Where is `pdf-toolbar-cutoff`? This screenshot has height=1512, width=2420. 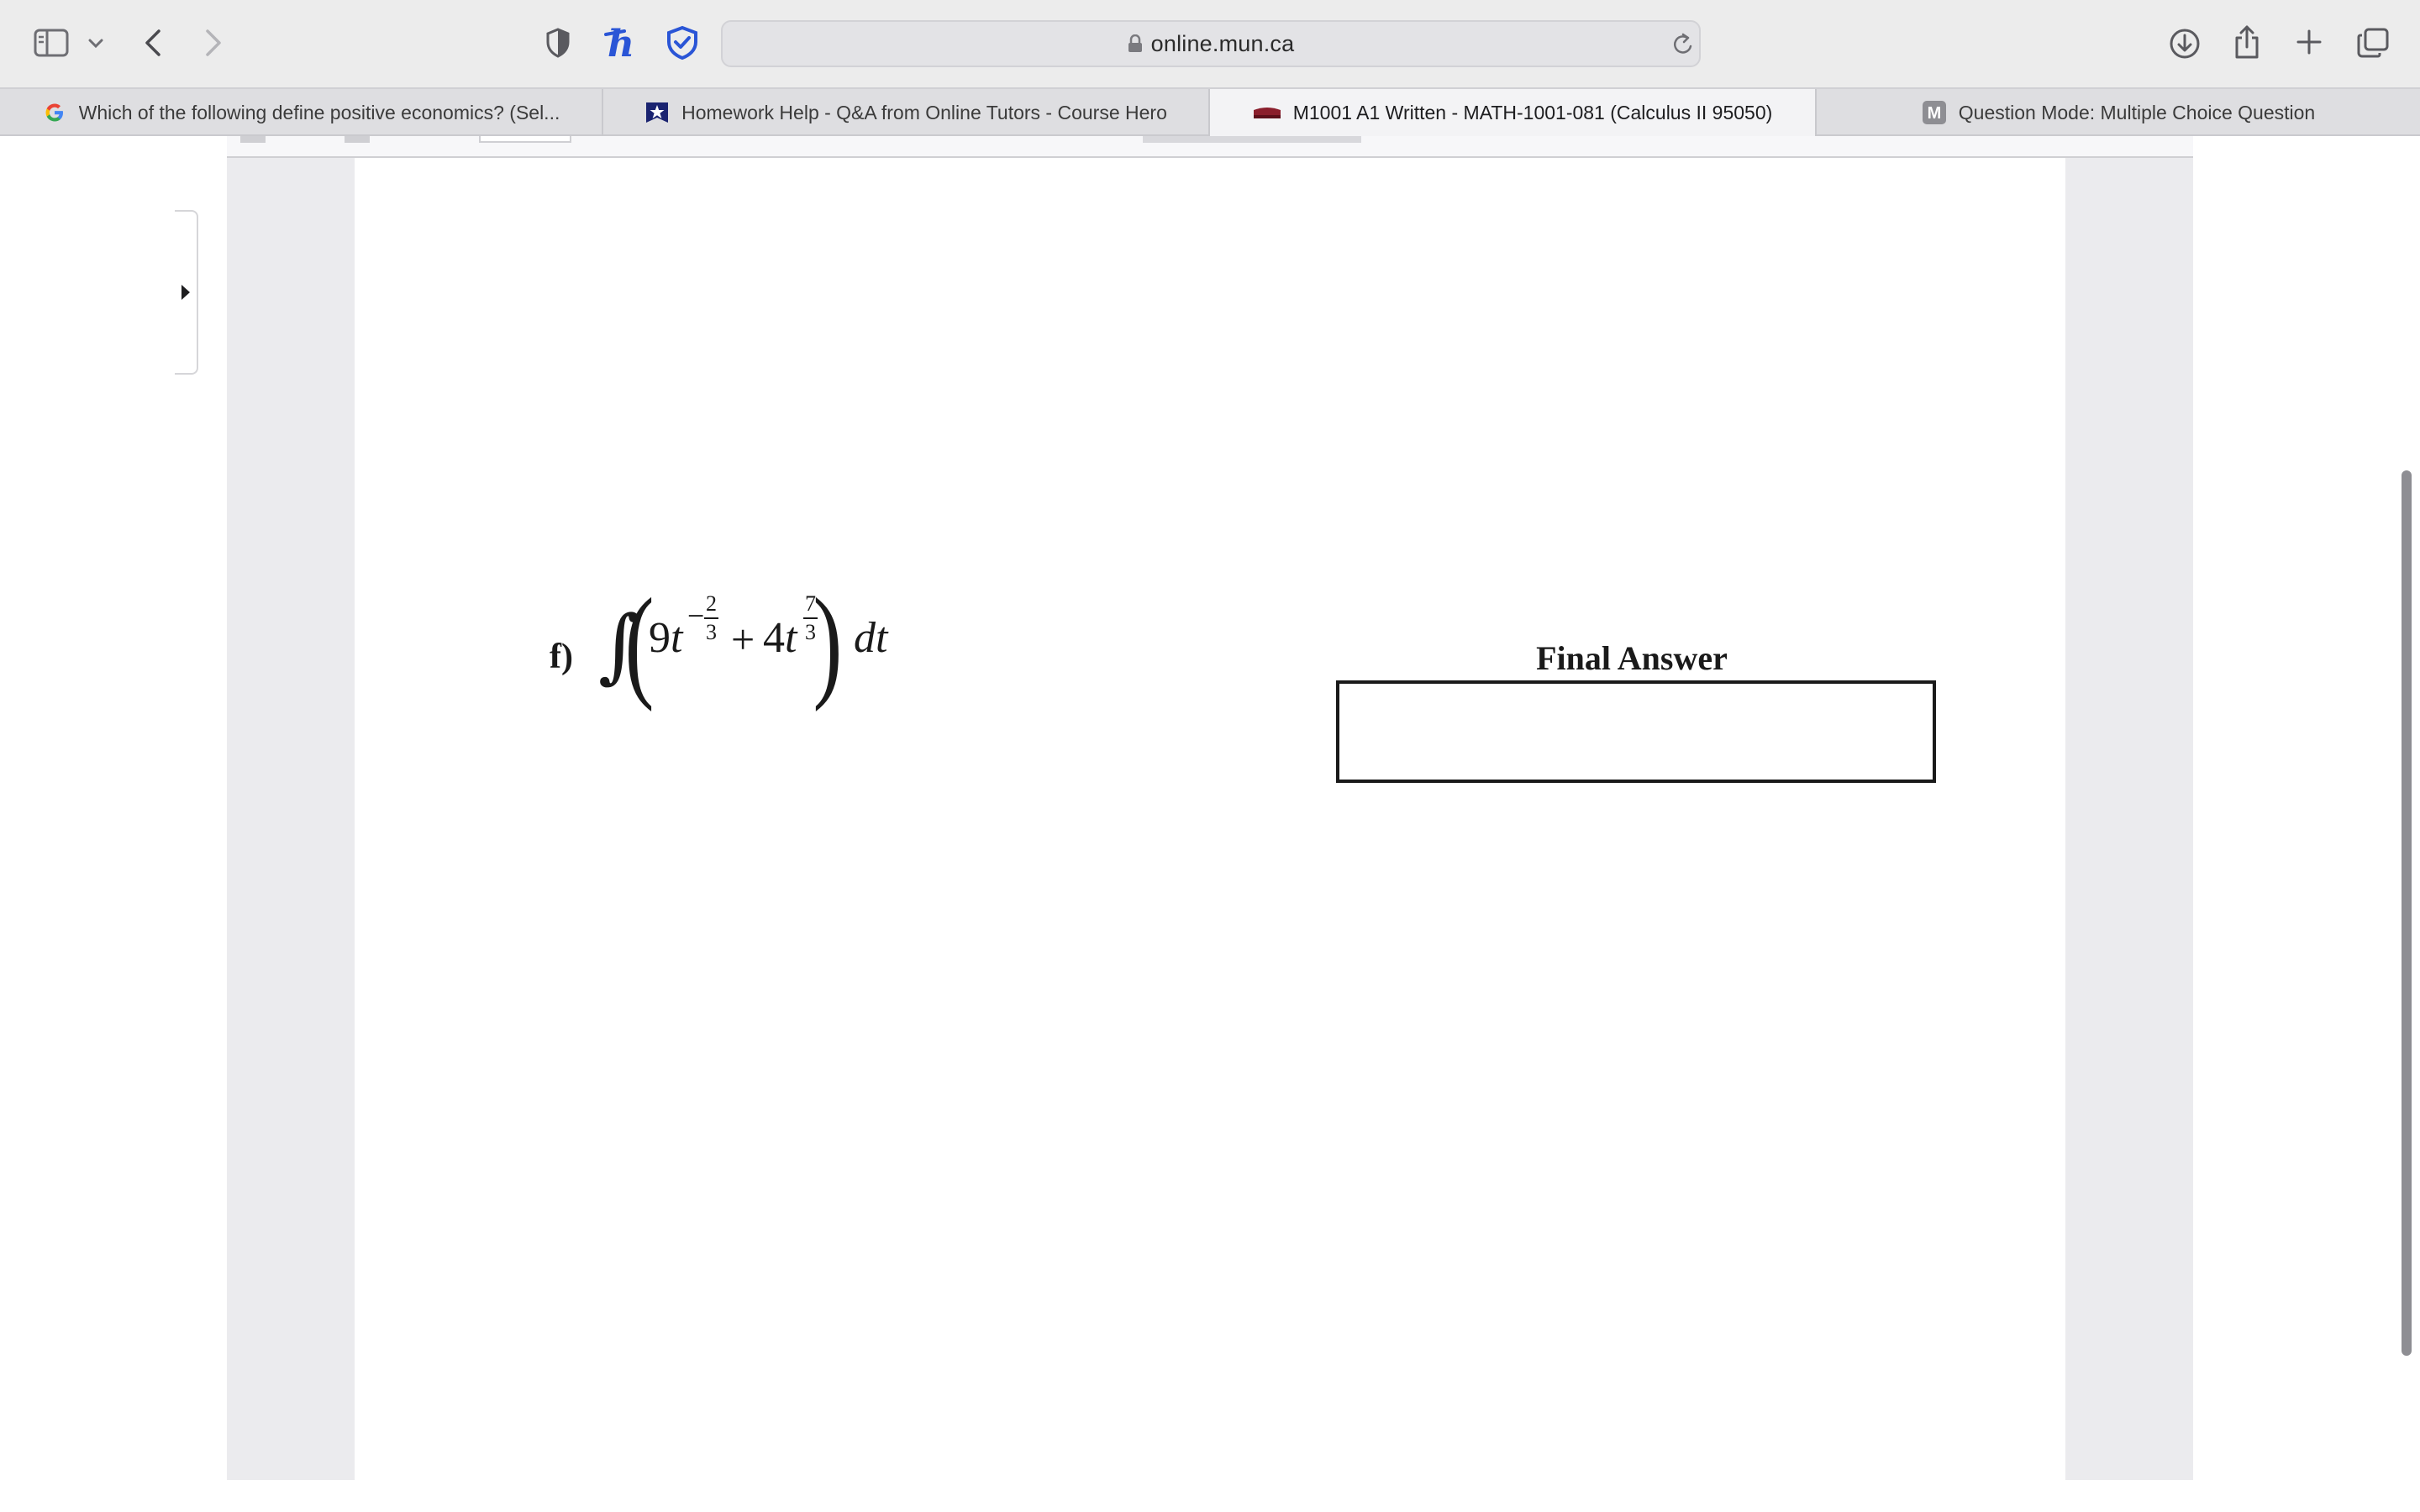 pdf-toolbar-cutoff is located at coordinates (1210, 147).